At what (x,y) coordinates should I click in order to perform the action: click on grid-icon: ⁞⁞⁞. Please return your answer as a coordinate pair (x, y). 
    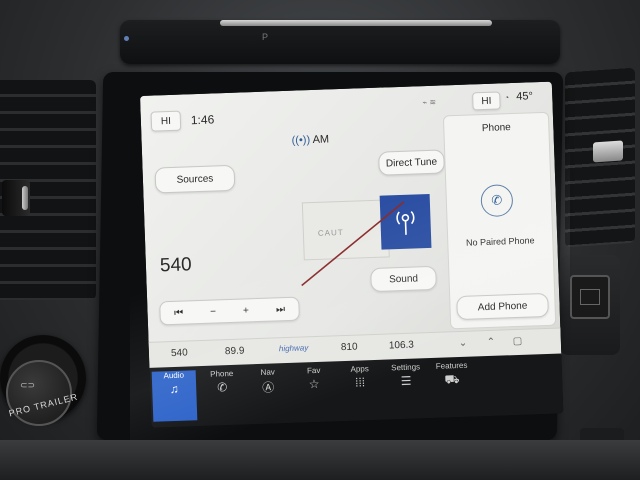
    Looking at the image, I should click on (360, 382).